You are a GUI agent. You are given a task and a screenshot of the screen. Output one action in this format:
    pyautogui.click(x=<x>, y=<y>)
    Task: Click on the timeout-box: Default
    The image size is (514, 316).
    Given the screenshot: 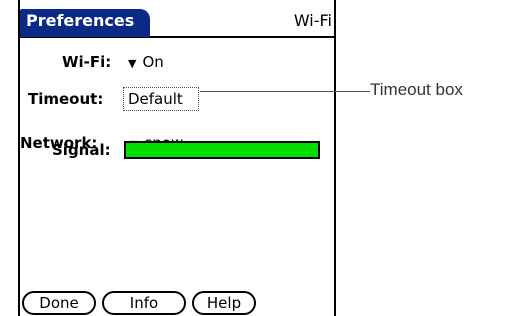 What is the action you would take?
    pyautogui.click(x=161, y=99)
    